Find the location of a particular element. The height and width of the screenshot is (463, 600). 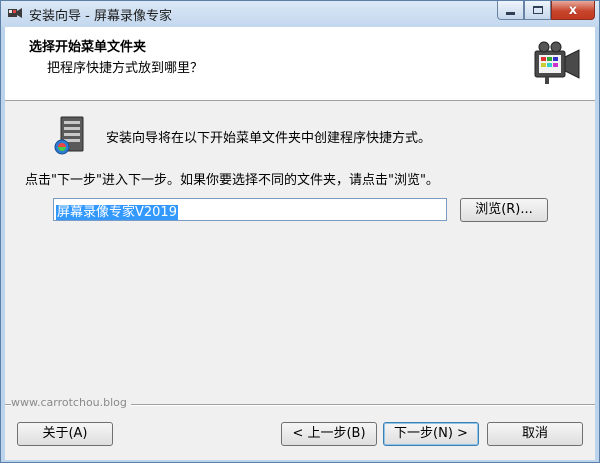

maximize-button is located at coordinates (537, 10).